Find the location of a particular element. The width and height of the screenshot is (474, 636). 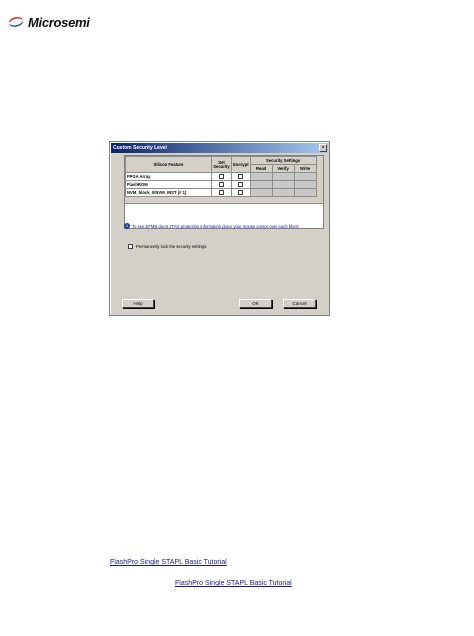

column-header-write: Write is located at coordinates (305, 168).